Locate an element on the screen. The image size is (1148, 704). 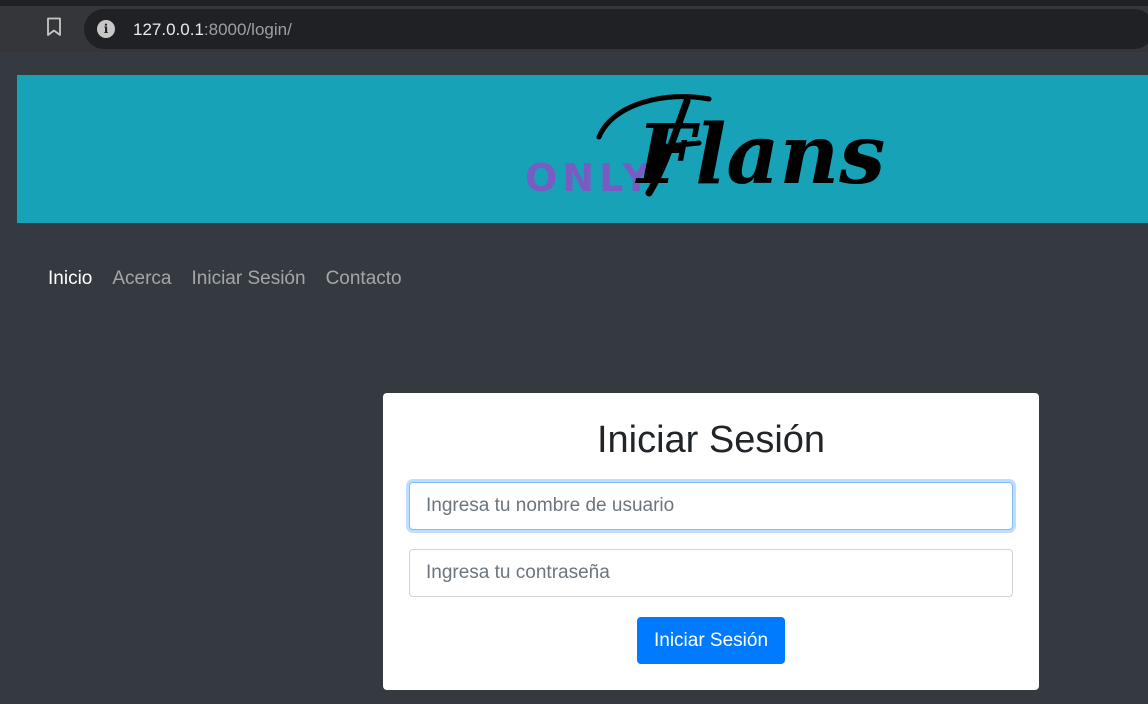
browser-toolbar: i 127.0.0.1:8000/login/ is located at coordinates (574, 29).